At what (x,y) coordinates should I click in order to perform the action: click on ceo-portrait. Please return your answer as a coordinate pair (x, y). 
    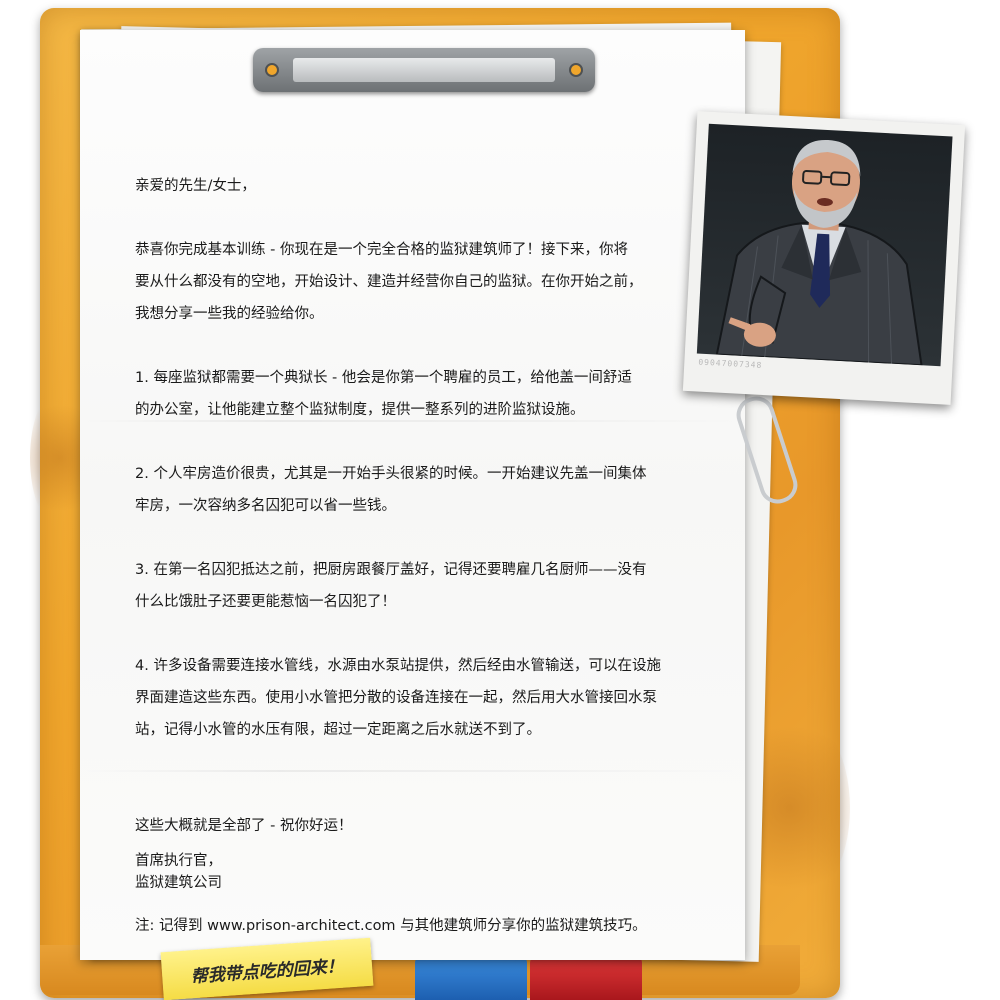
    Looking at the image, I should click on (824, 245).